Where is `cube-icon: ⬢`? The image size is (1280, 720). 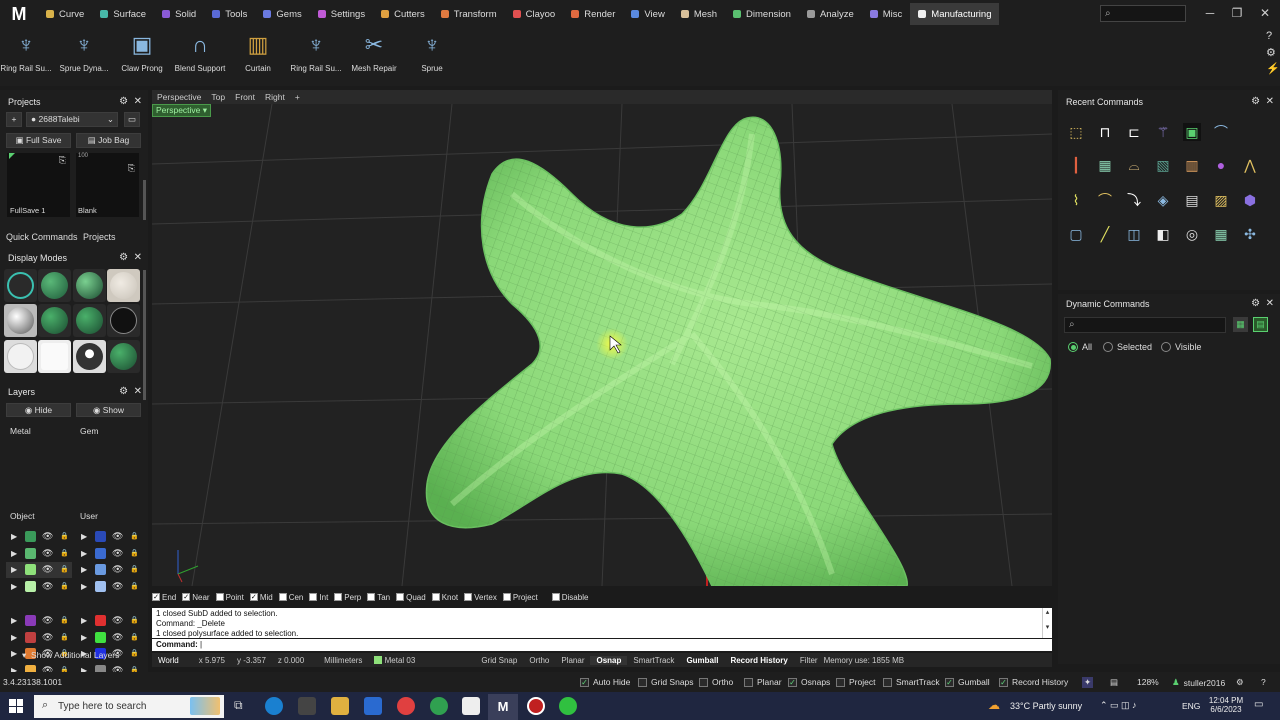 cube-icon: ⬢ is located at coordinates (1250, 200).